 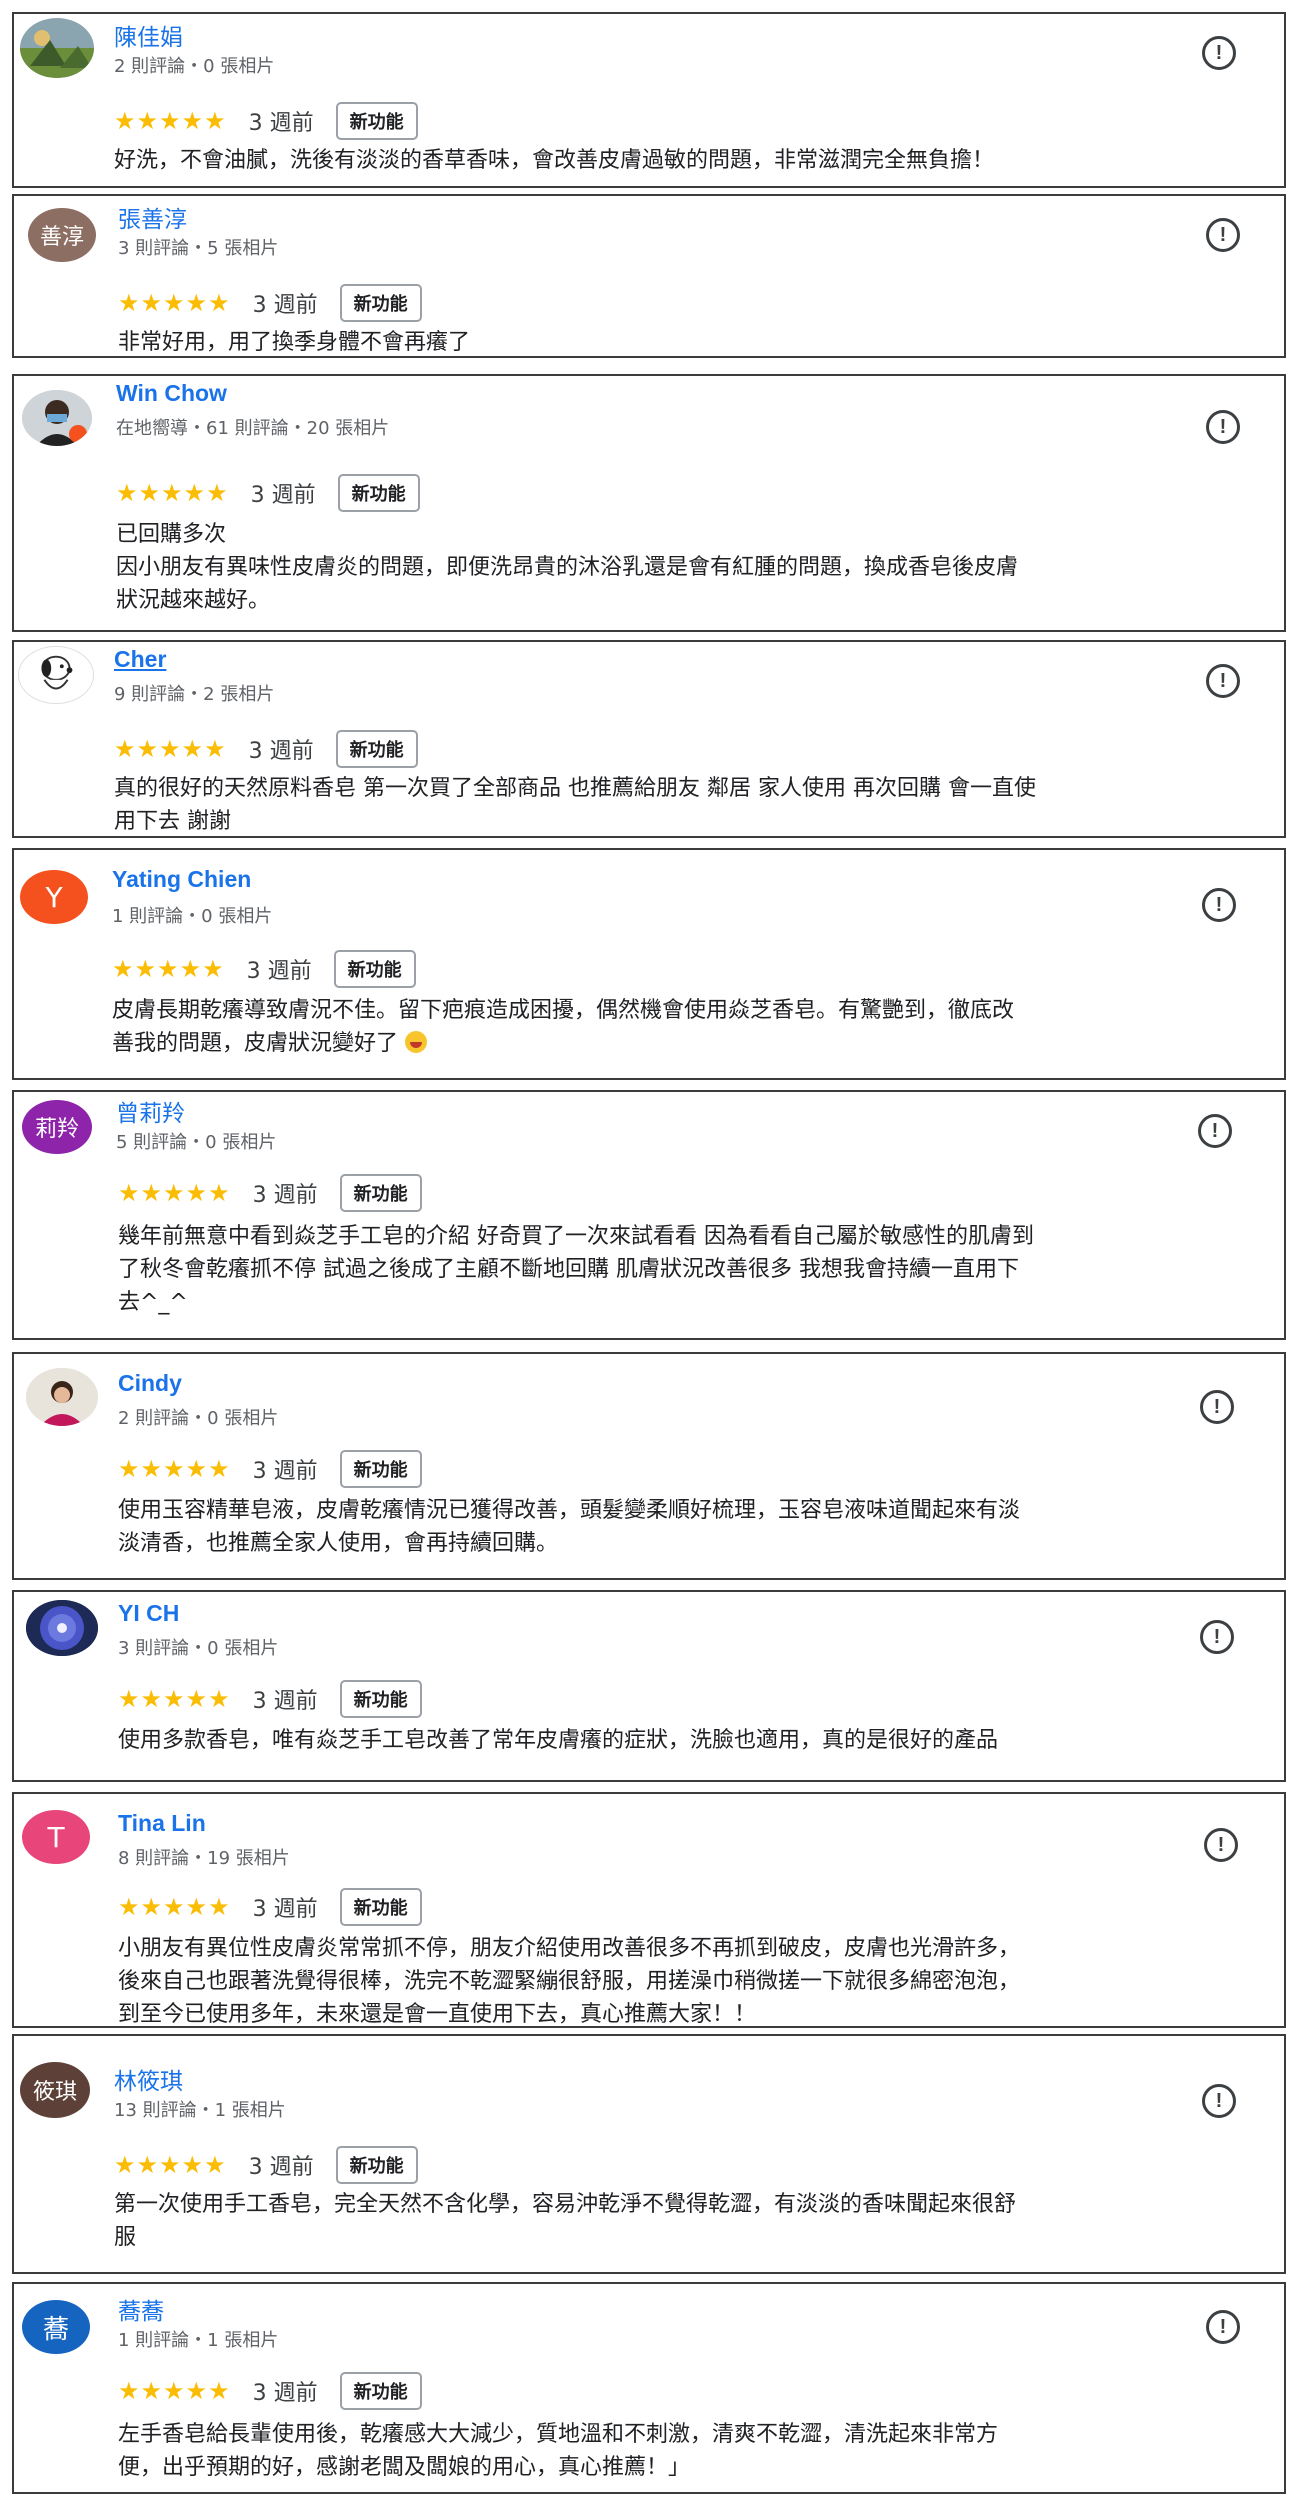 I want to click on reviewer-name: YI CH, so click(x=148, y=1613).